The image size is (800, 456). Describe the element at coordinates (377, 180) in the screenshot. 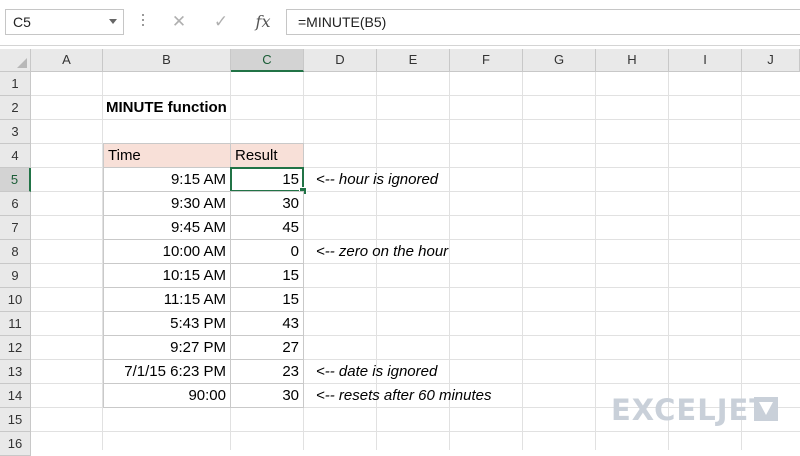

I see `note-hour-ignored: <-- hour is ignored` at that location.